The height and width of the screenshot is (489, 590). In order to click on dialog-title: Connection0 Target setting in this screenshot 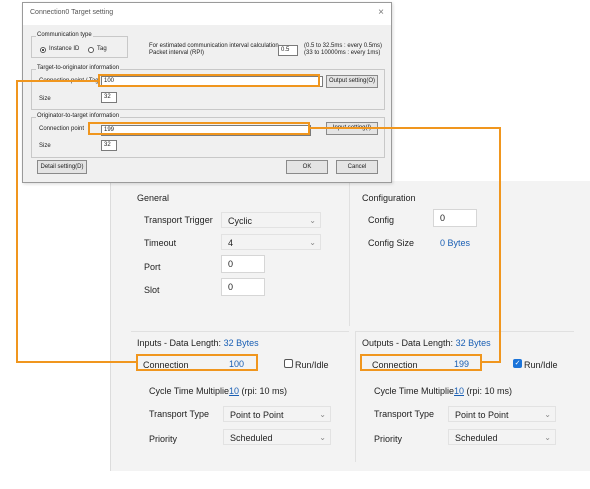, I will do `click(72, 12)`.